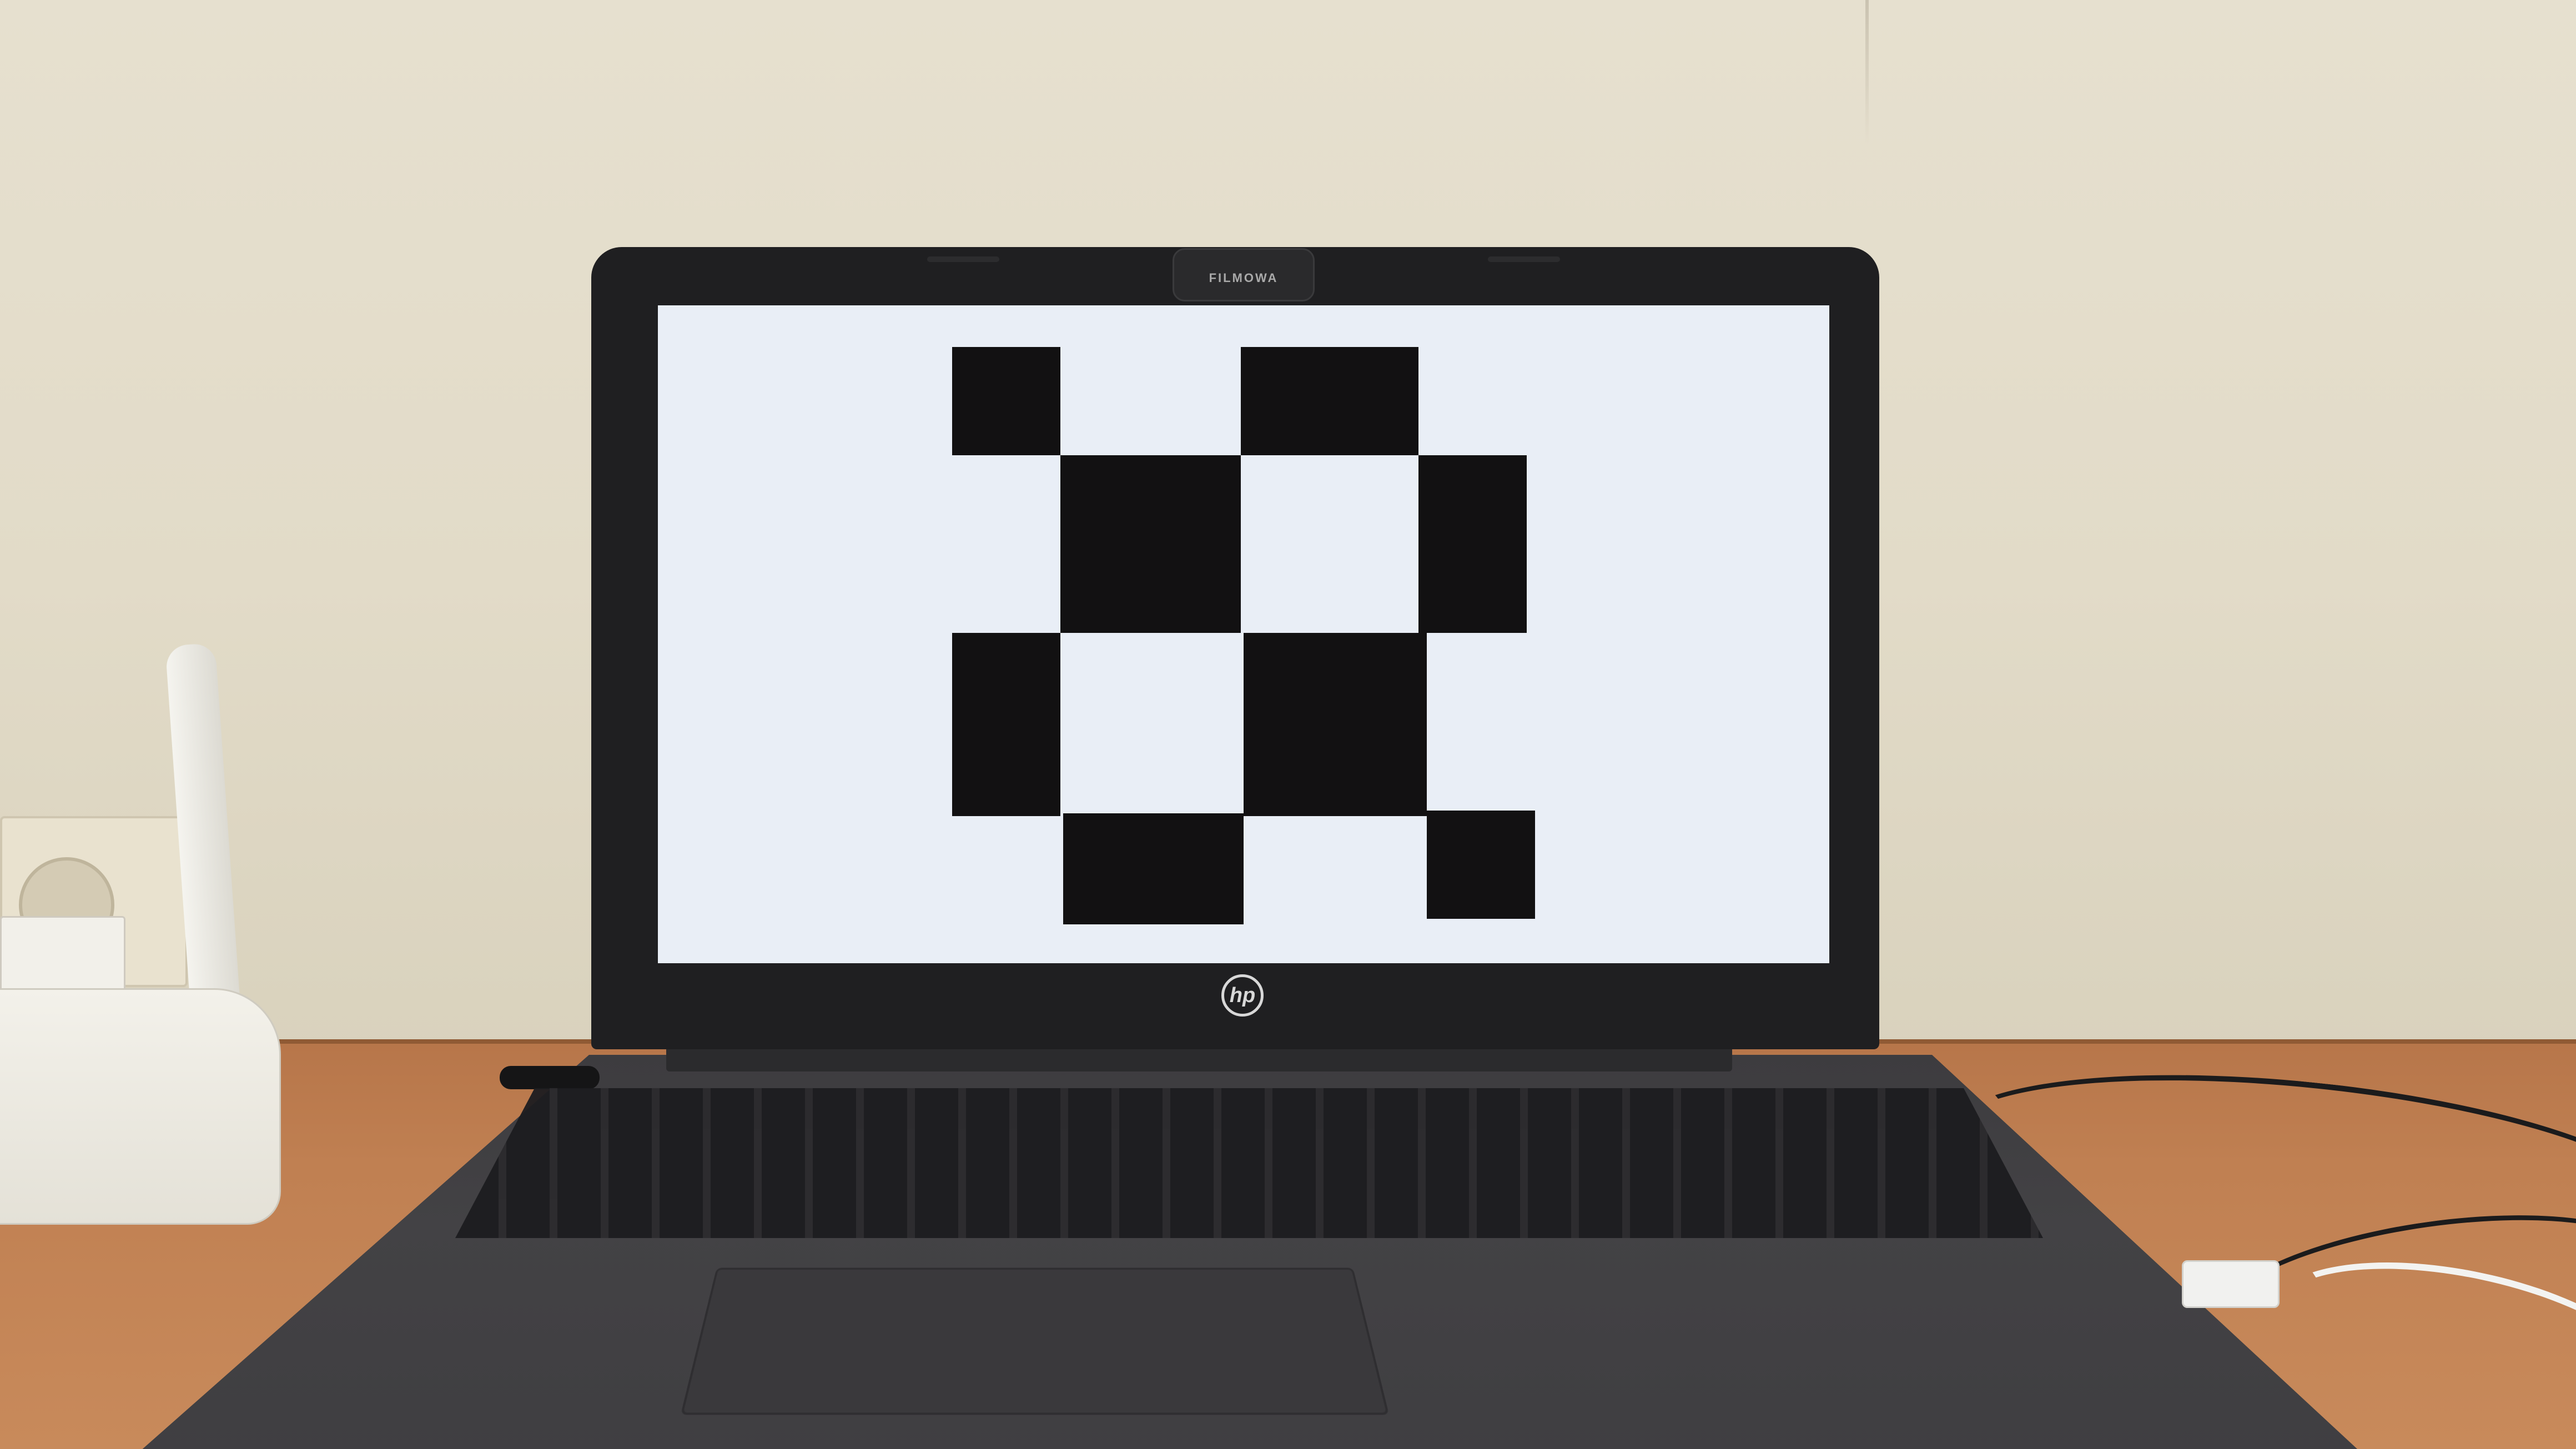  Describe the element at coordinates (1481, 865) in the screenshot. I see `checker-square-r4c4` at that location.